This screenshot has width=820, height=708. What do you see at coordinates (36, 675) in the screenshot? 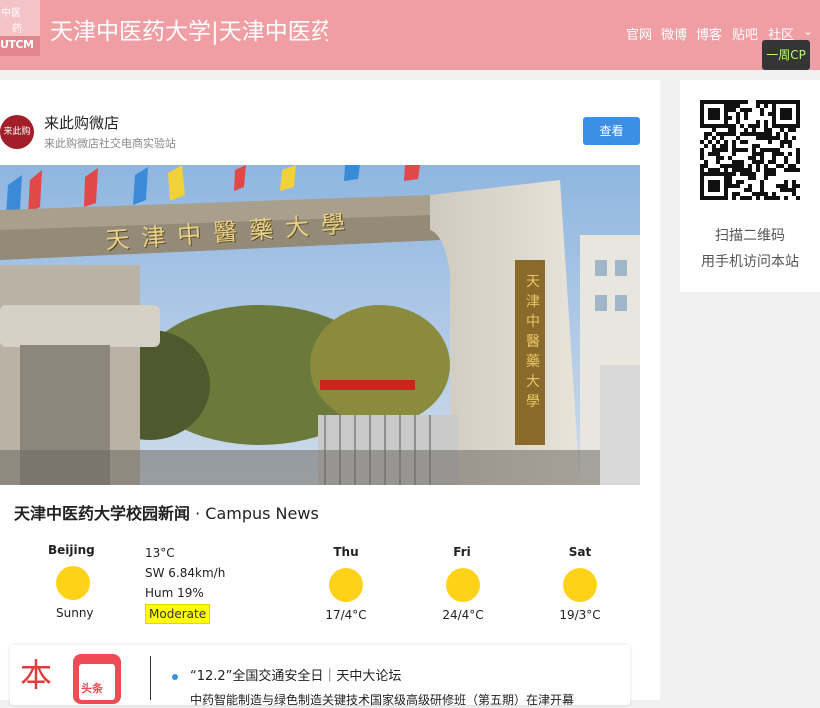
I see `news-logo-char: 本` at bounding box center [36, 675].